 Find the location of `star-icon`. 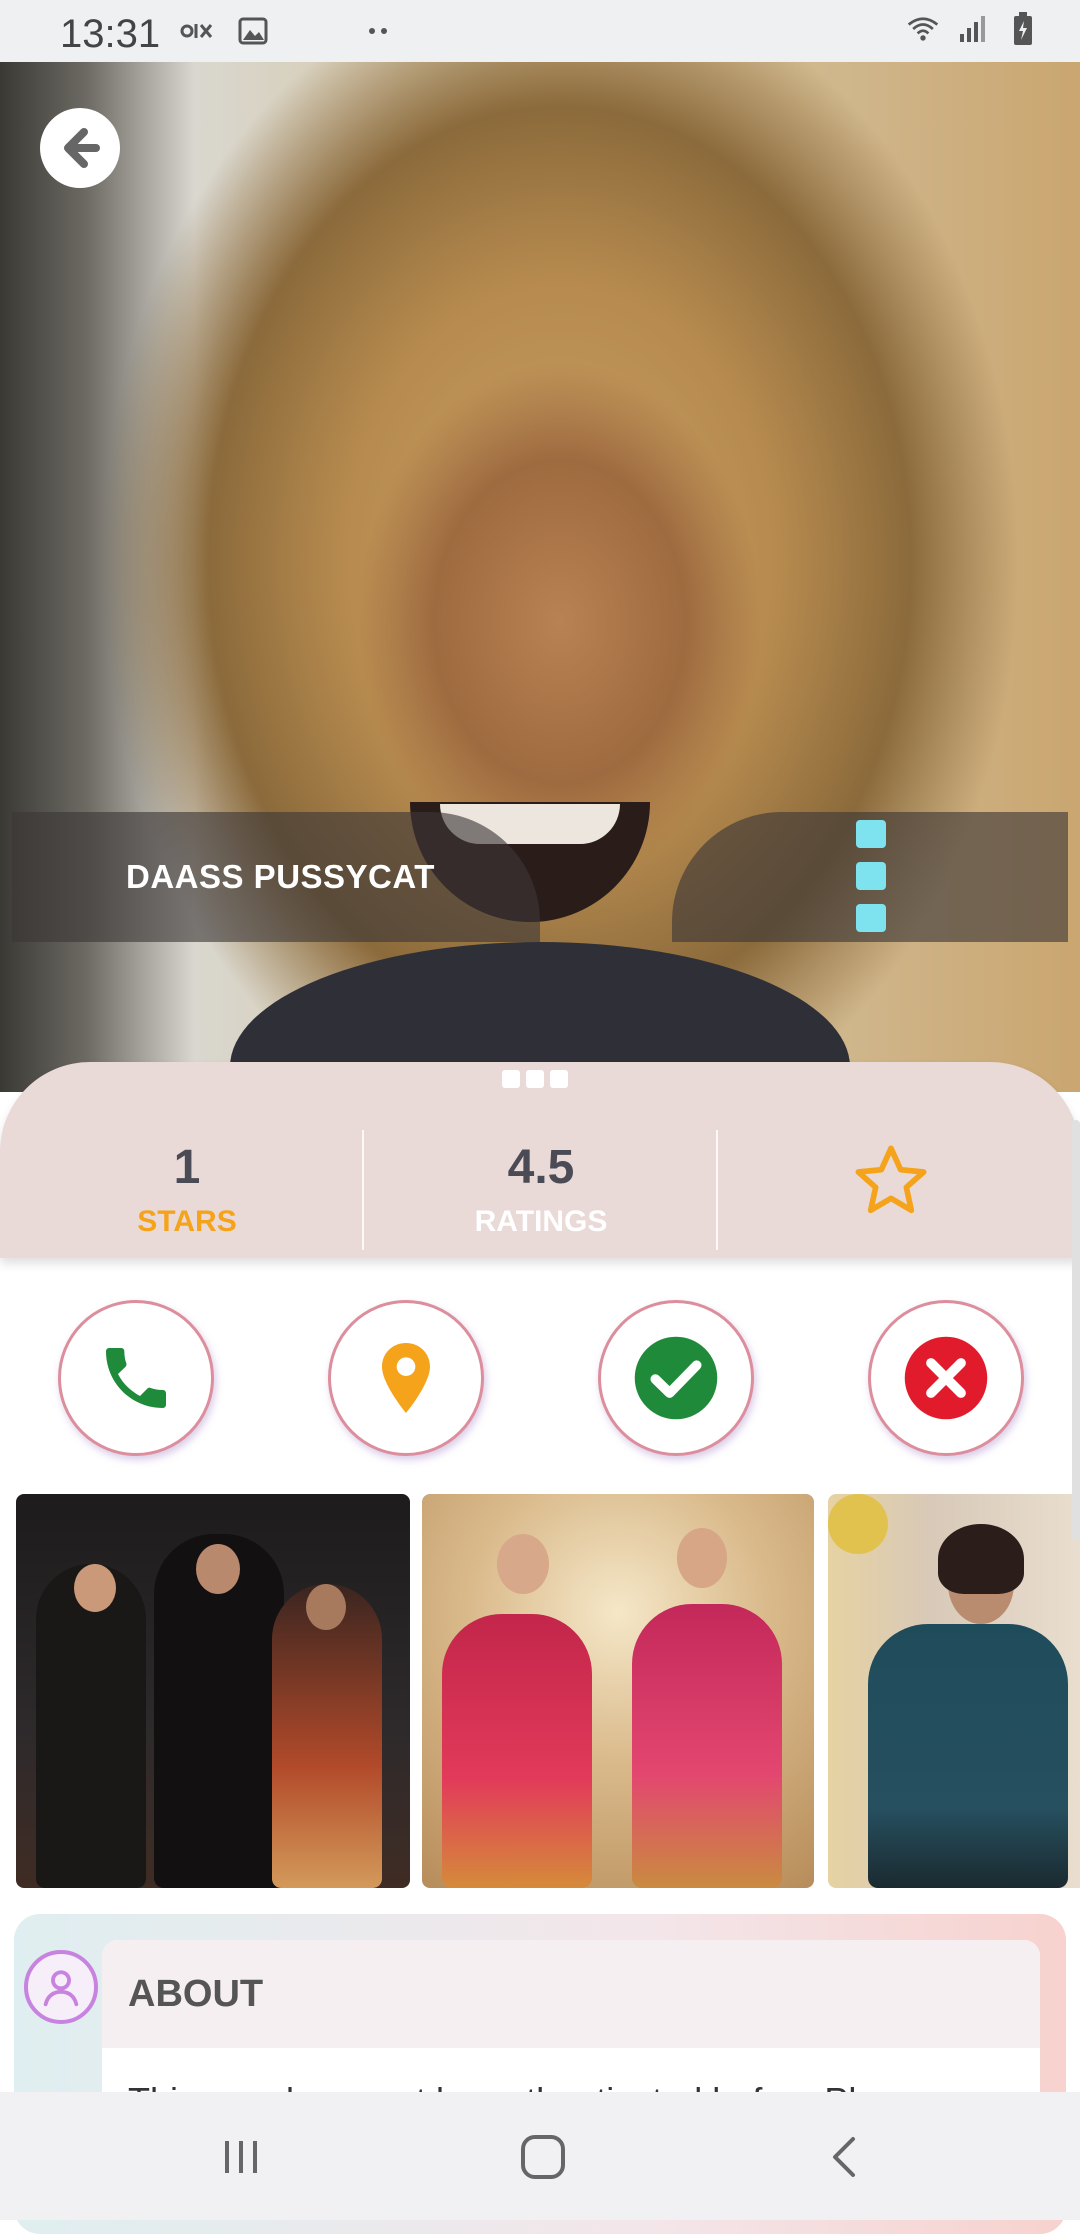

star-icon is located at coordinates (891, 1179).